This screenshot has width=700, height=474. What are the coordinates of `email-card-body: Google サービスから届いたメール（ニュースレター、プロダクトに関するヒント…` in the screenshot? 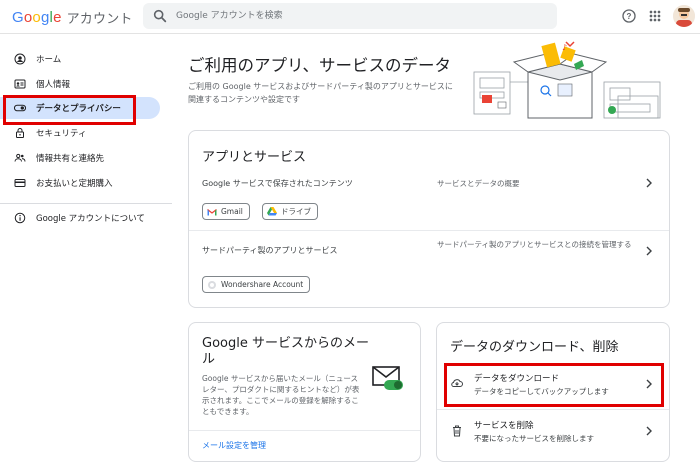 It's located at (281, 395).